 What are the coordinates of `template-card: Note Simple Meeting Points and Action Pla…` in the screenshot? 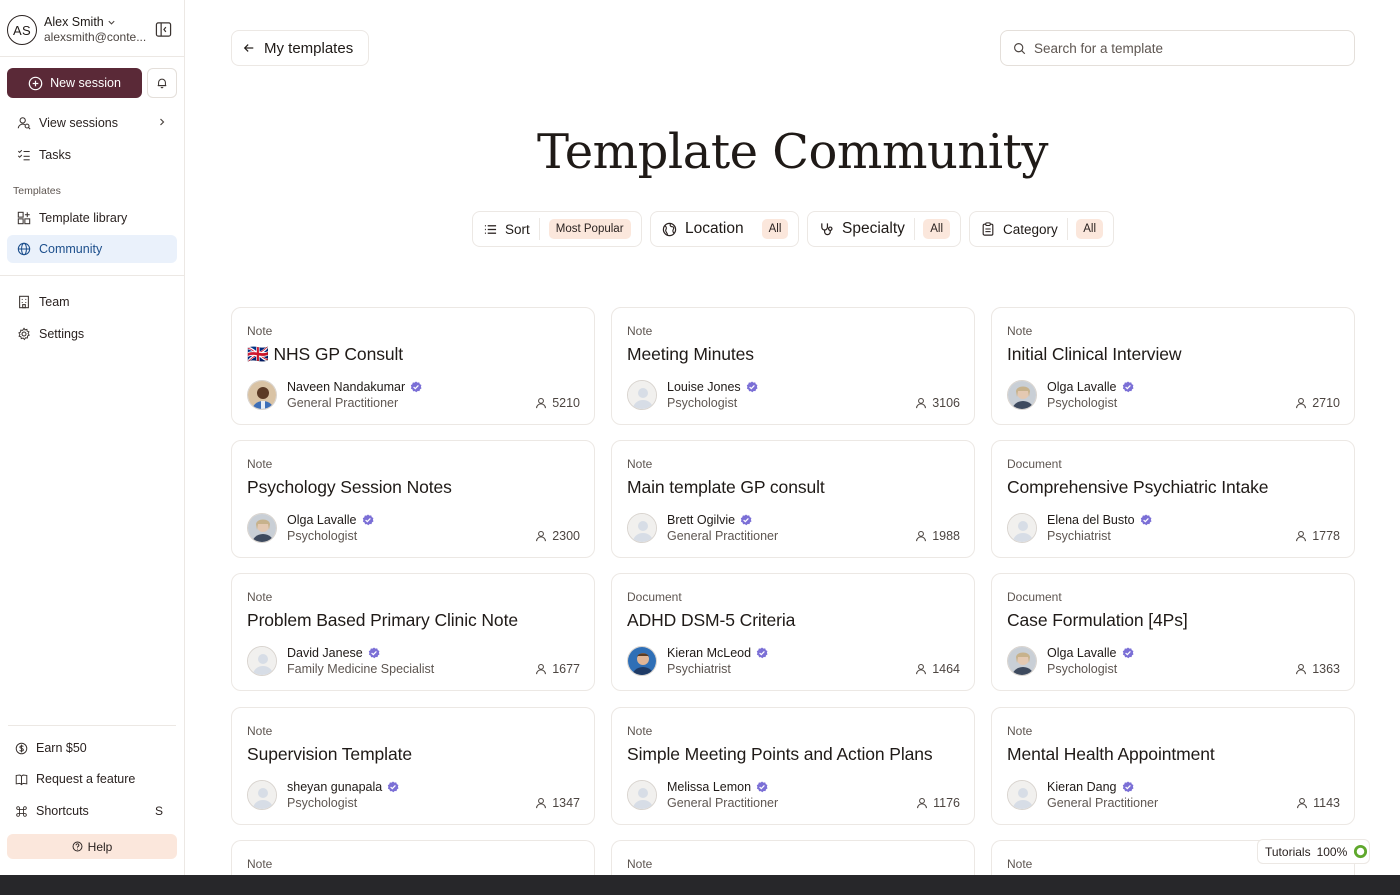 It's located at (793, 766).